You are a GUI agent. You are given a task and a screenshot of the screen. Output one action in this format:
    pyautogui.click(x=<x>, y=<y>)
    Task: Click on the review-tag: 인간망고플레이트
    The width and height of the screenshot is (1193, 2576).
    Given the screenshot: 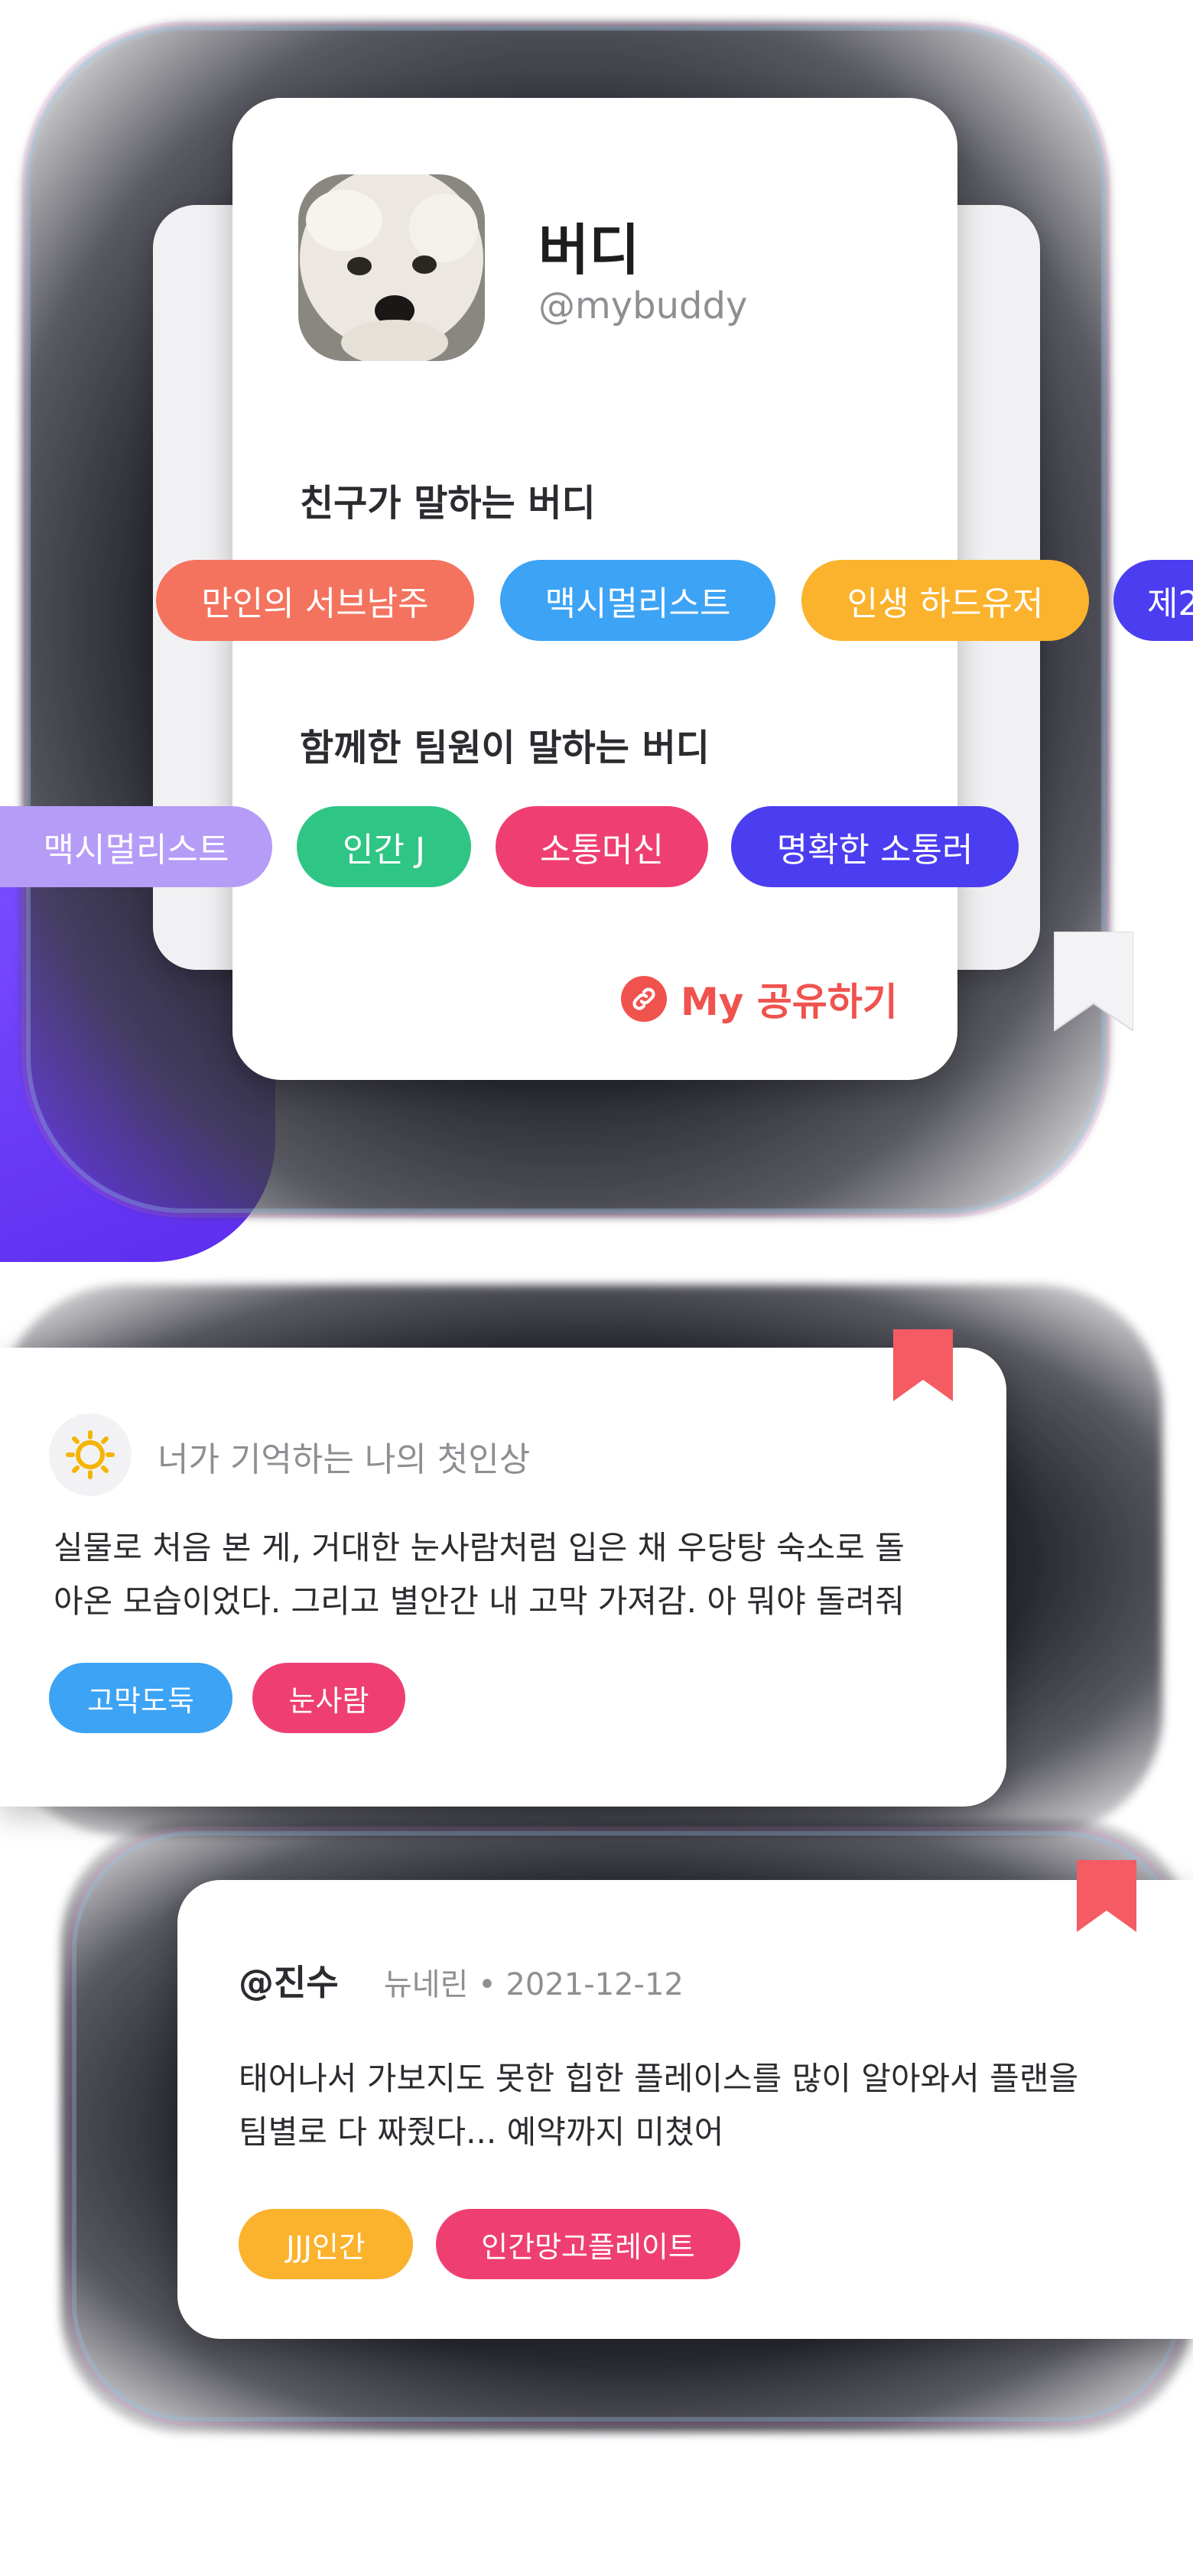 What is the action you would take?
    pyautogui.click(x=588, y=2244)
    